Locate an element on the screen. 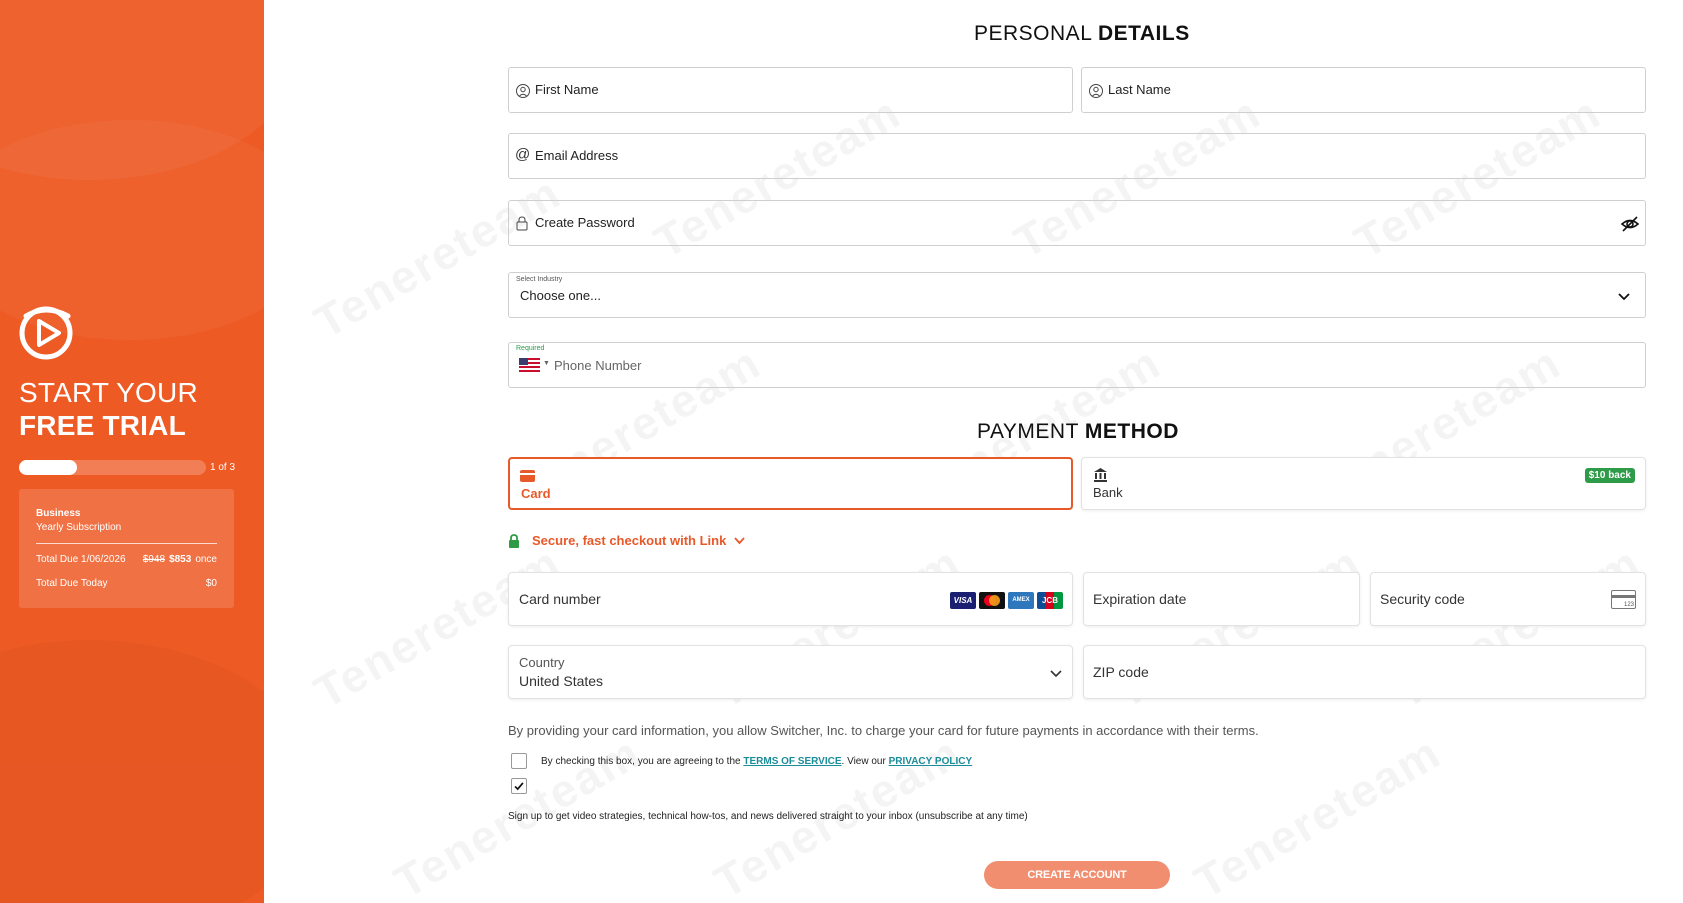 The image size is (1683, 903). jcb-icon: JCB is located at coordinates (1050, 600).